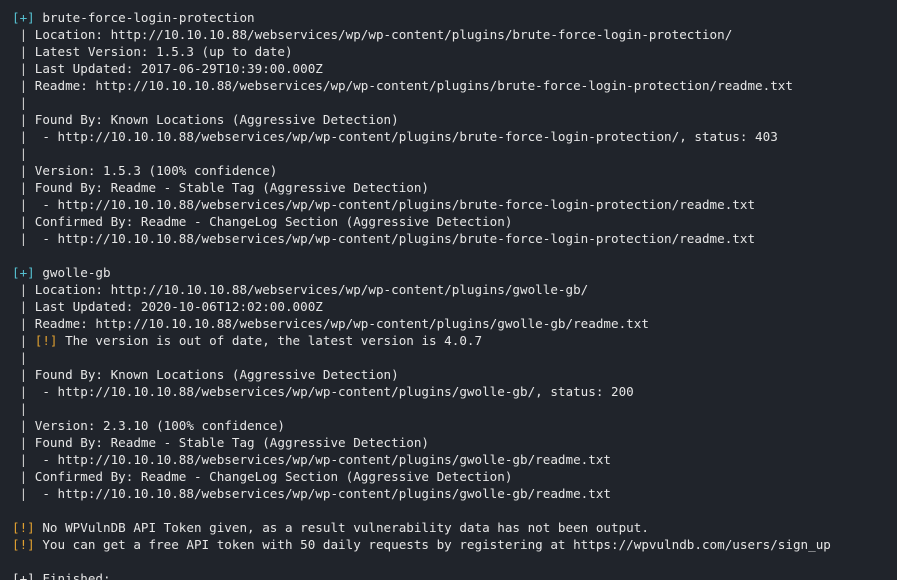  Describe the element at coordinates (454, 17) in the screenshot. I see `plugin-header: [+] brute-force-login-protection` at that location.